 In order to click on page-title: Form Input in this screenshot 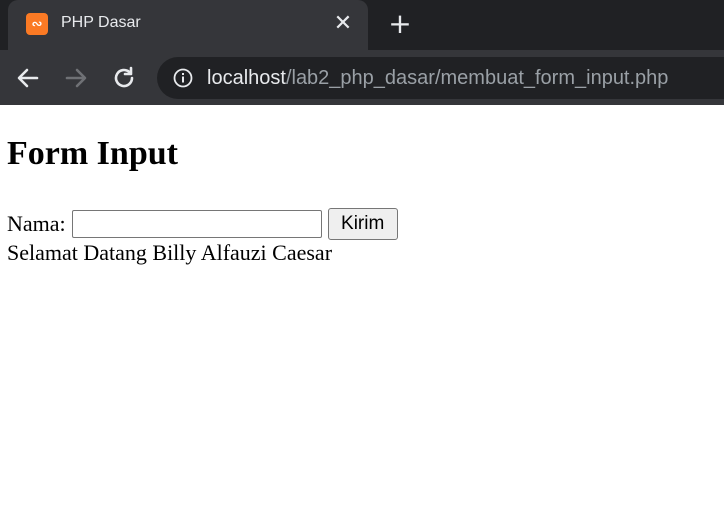, I will do `click(92, 153)`.